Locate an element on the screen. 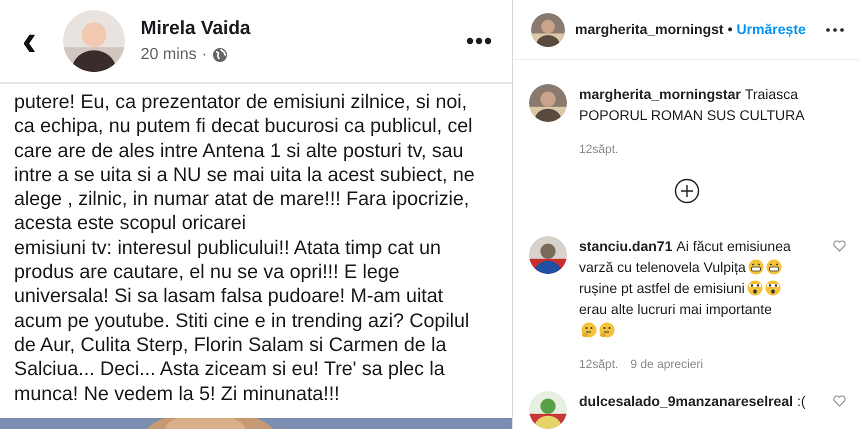 The image size is (860, 429). username: margherita_morningstar is located at coordinates (660, 94).